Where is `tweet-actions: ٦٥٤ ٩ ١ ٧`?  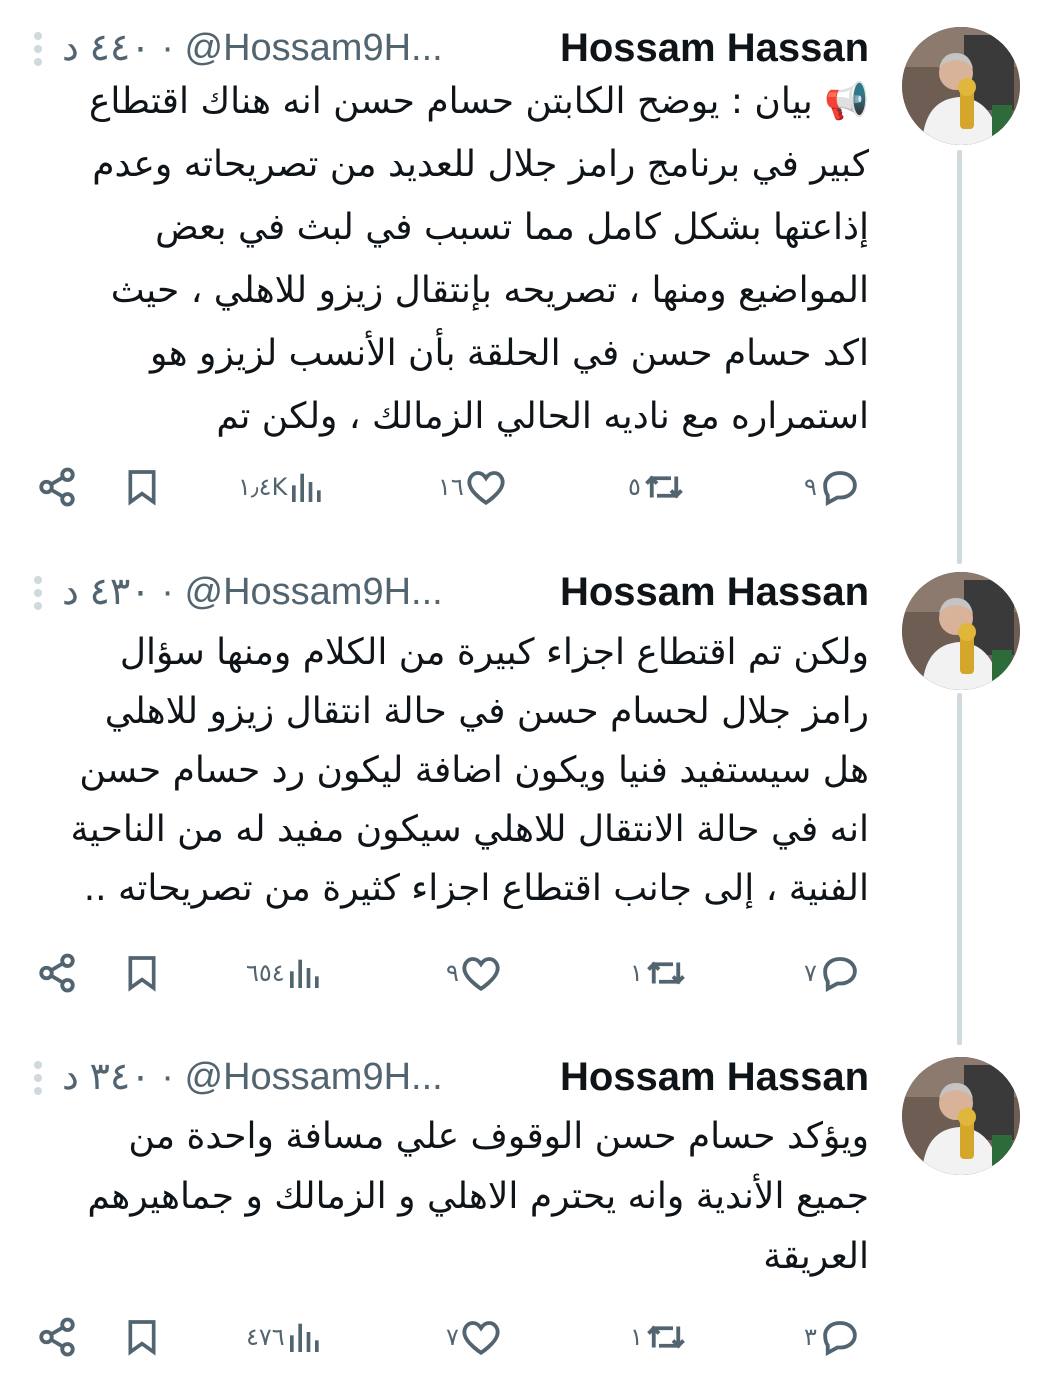
tweet-actions: ٦٥٤ ٩ ١ ٧ is located at coordinates (528, 973).